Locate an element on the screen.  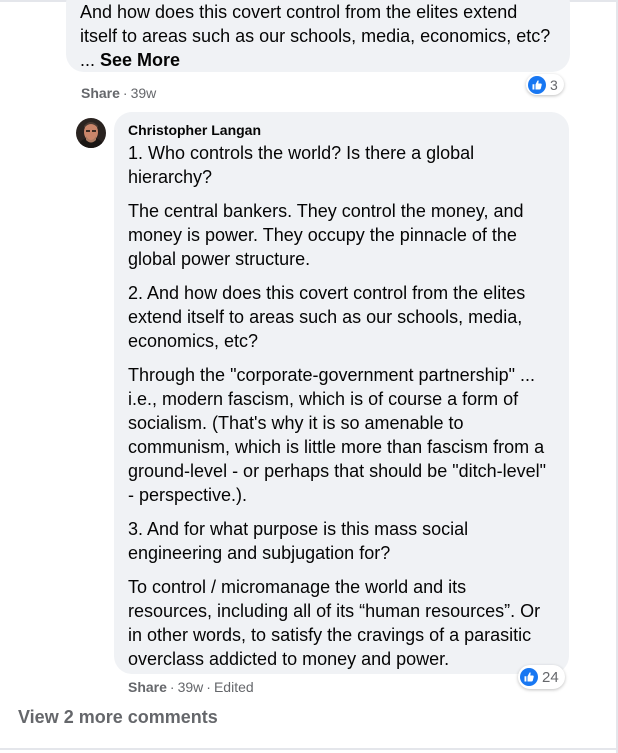
parent-reaction-badge: 3 is located at coordinates (545, 84).